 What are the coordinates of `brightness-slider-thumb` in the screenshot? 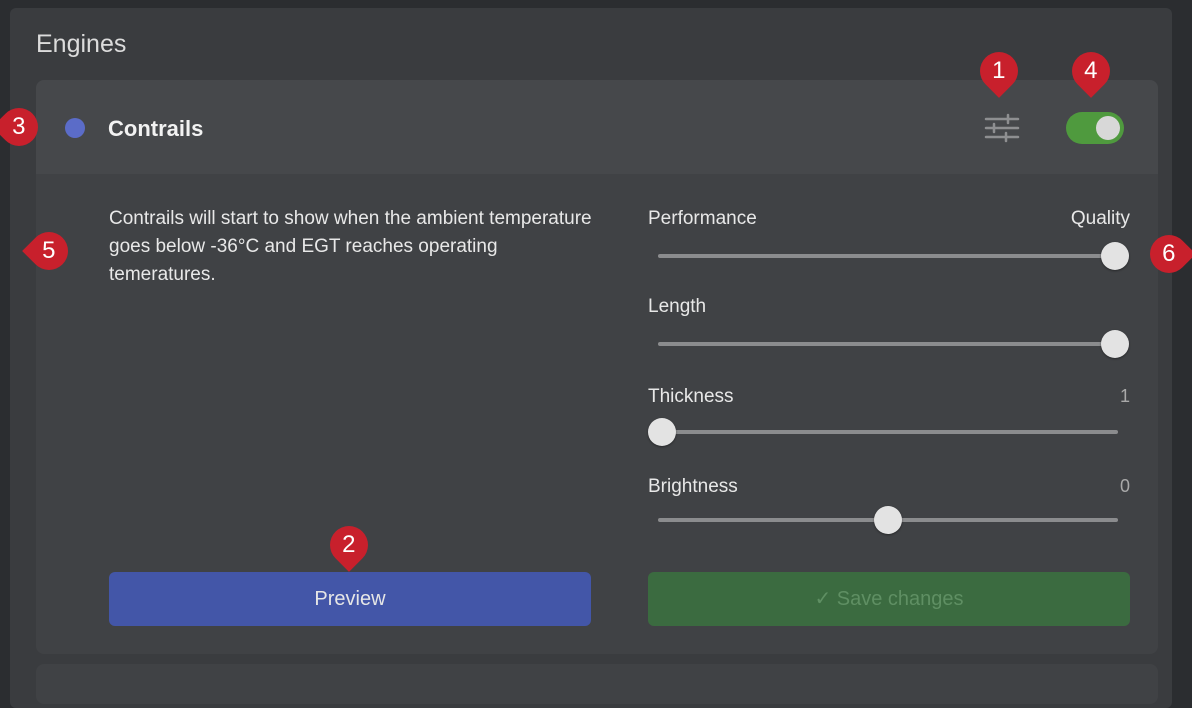 It's located at (888, 520).